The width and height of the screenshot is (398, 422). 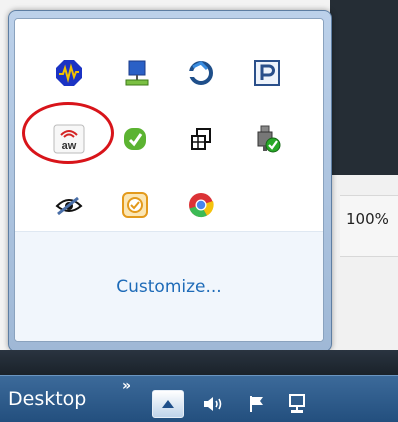 I want to click on speaker-icon, so click(x=213, y=404).